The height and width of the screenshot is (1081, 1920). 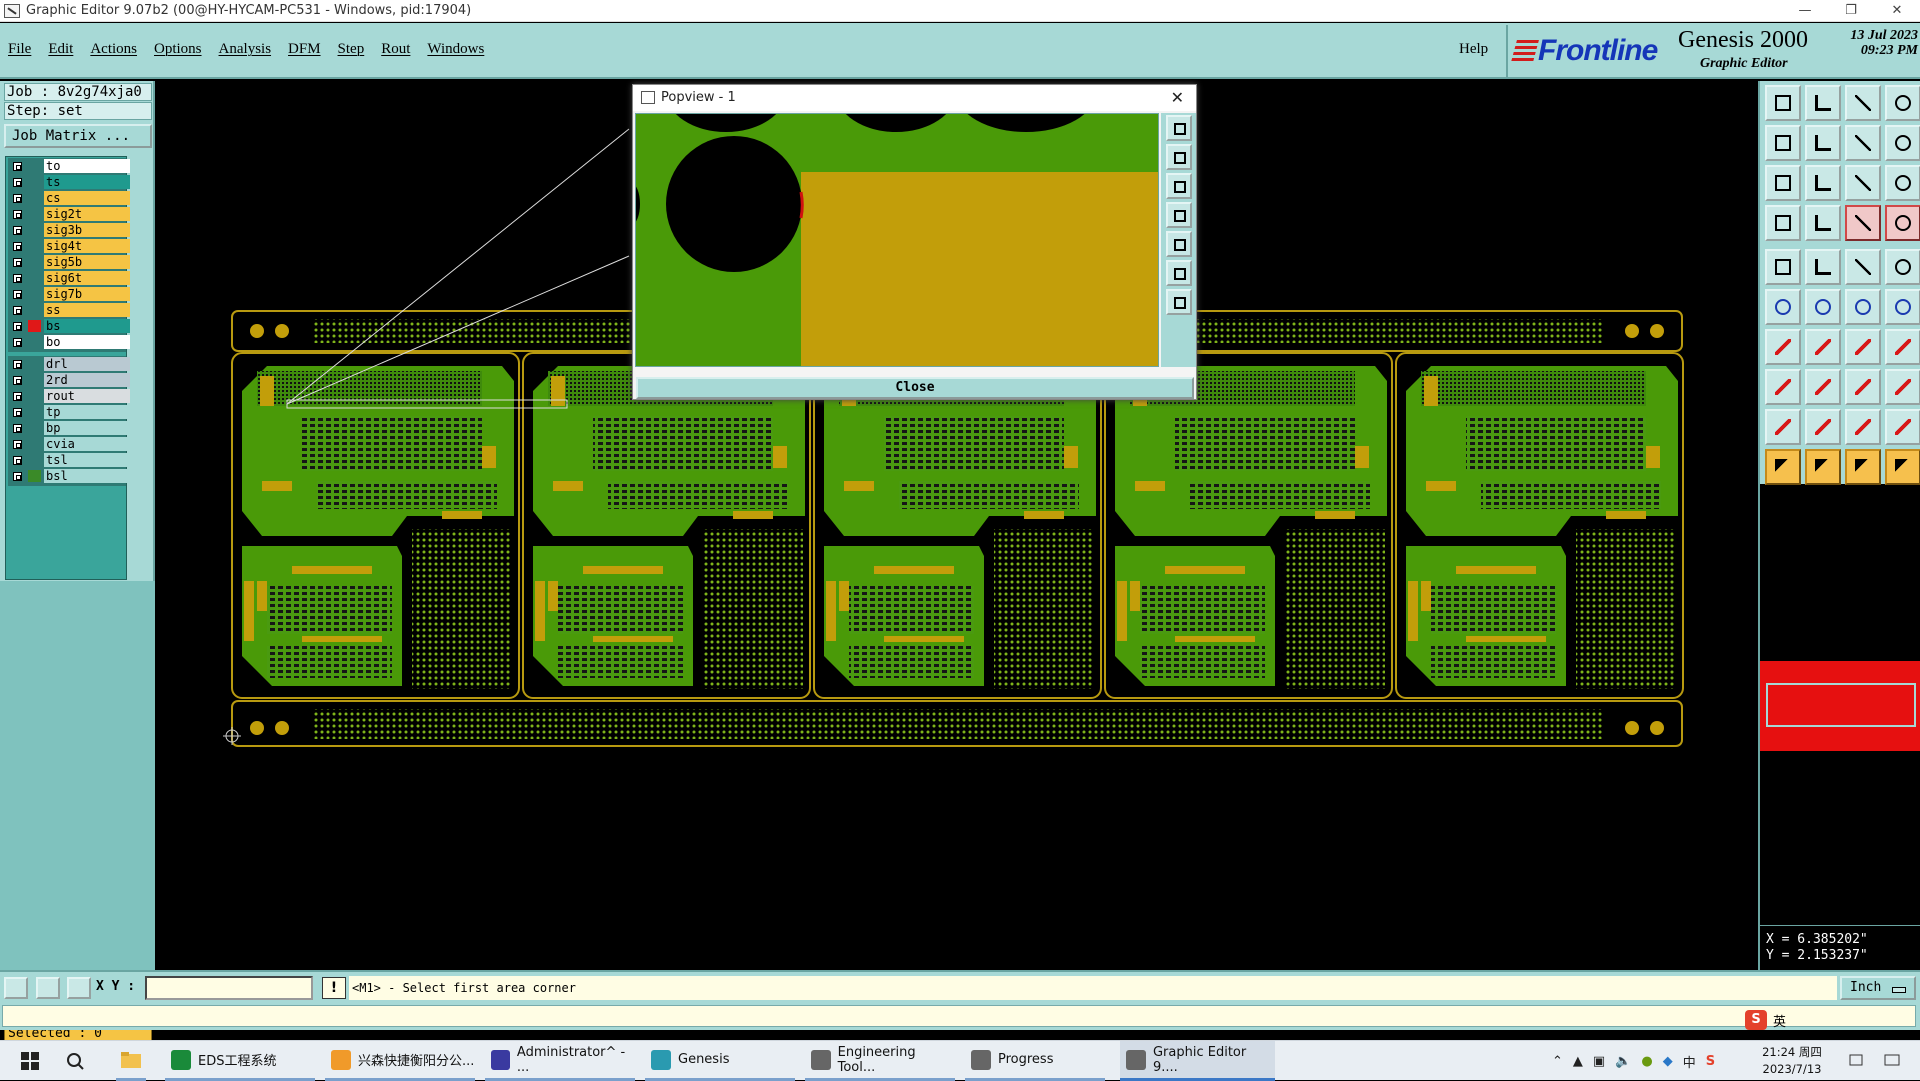 I want to click on popview-tool-zoom-in-icon, so click(x=1179, y=273).